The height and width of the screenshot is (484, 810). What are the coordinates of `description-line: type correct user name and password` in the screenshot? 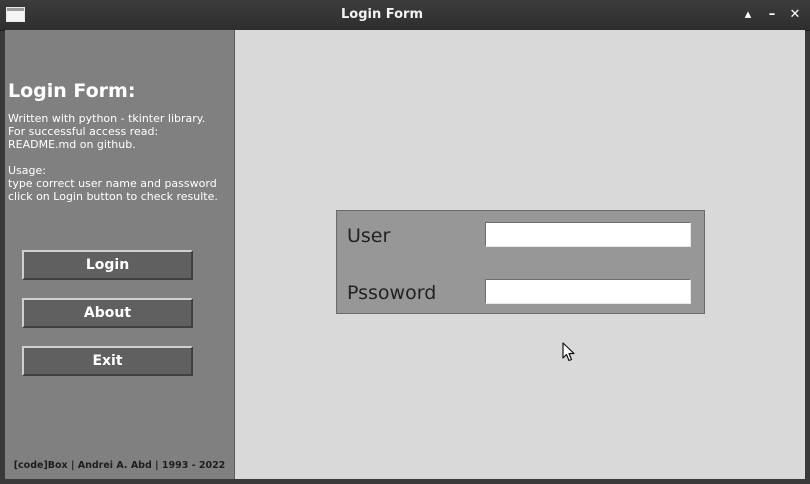 It's located at (112, 183).